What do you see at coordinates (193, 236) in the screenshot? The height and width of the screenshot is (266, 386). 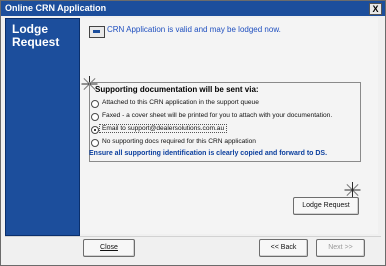 I see `divider` at bounding box center [193, 236].